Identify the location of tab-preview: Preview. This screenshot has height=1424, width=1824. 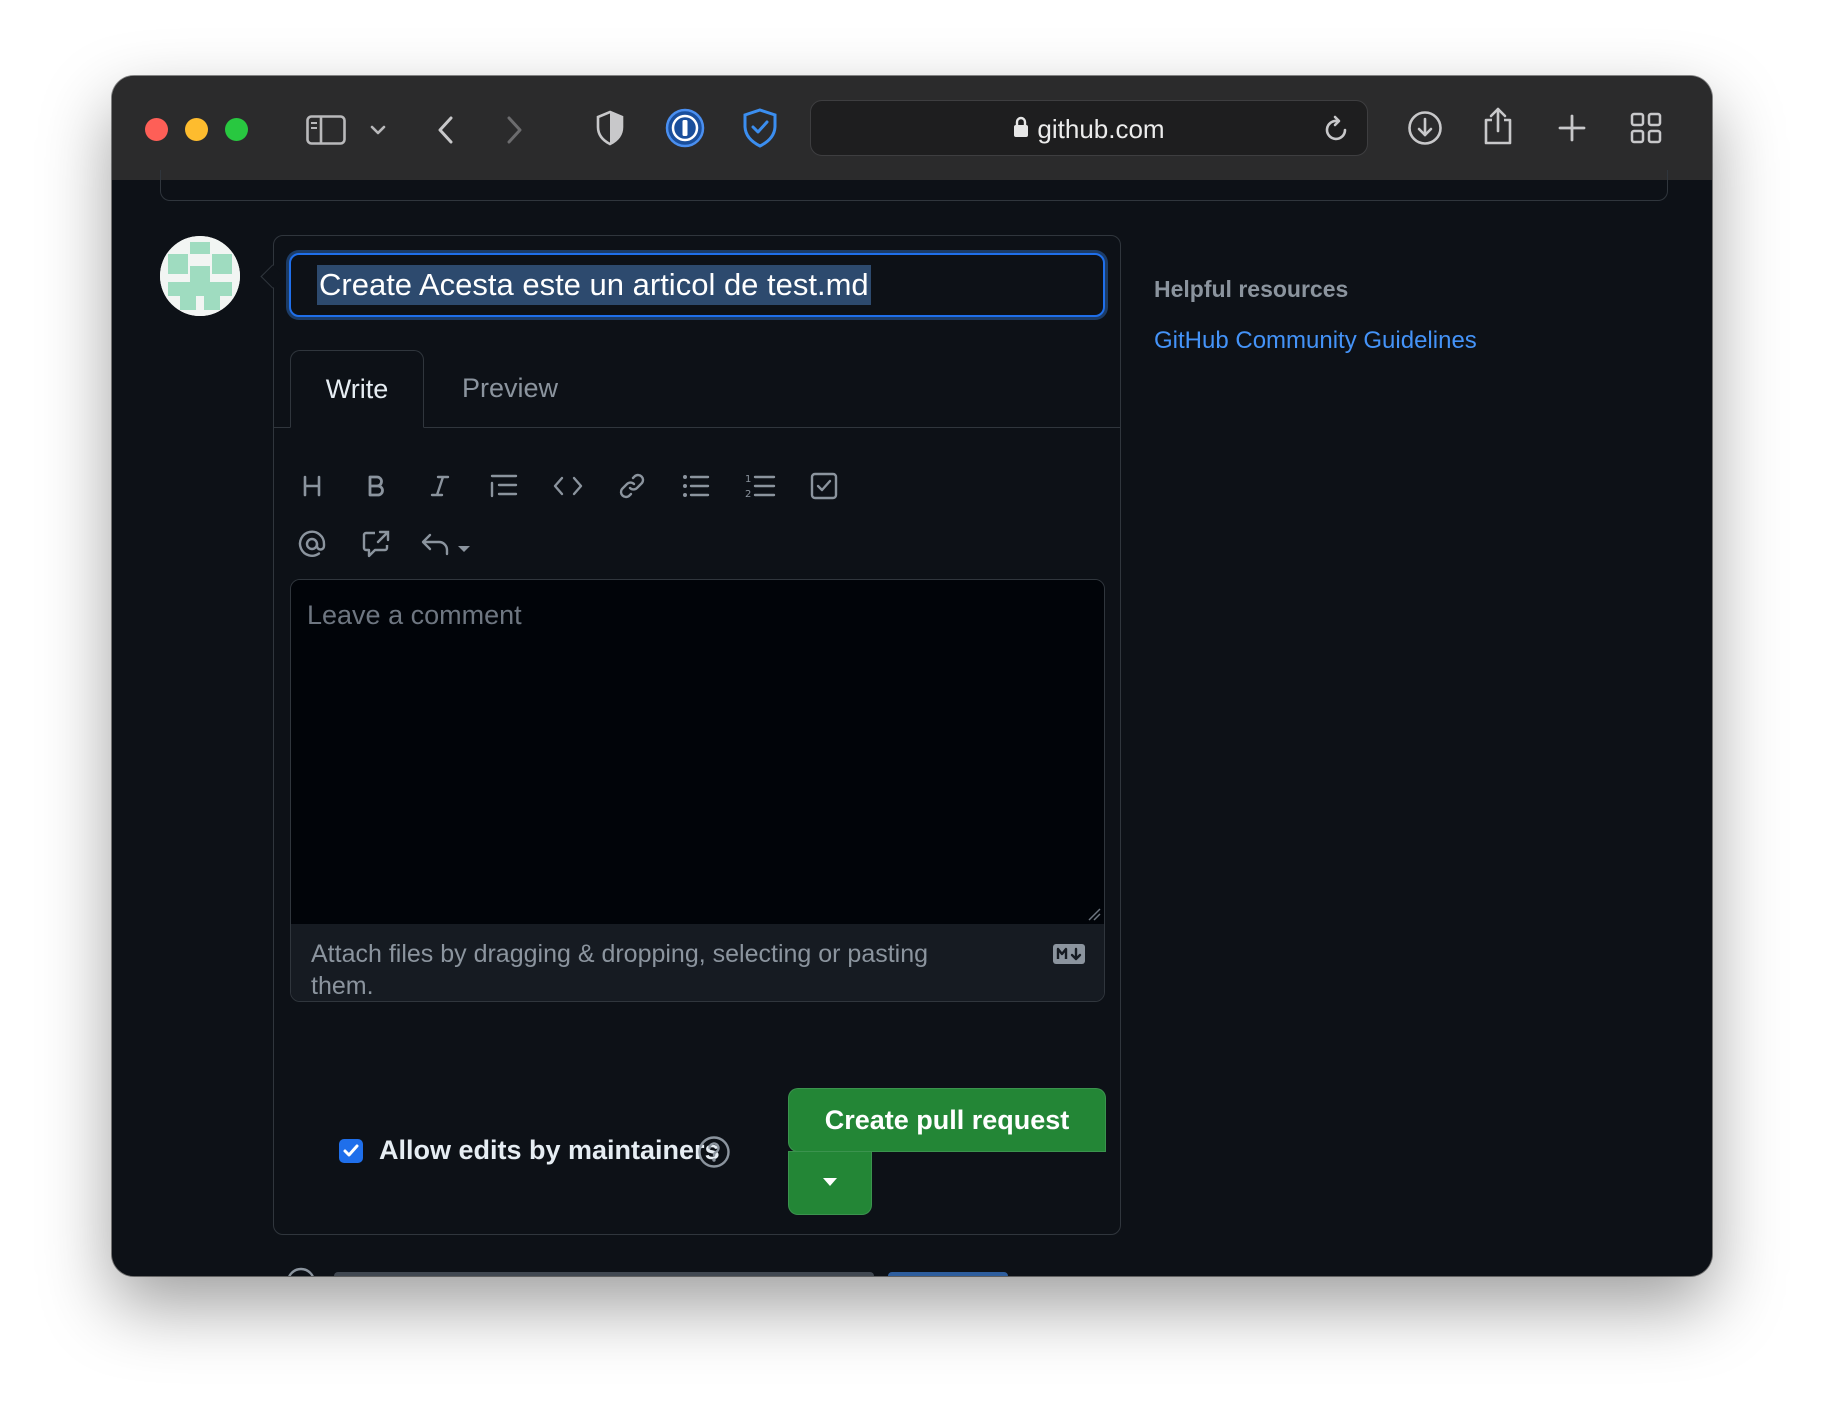
(510, 389).